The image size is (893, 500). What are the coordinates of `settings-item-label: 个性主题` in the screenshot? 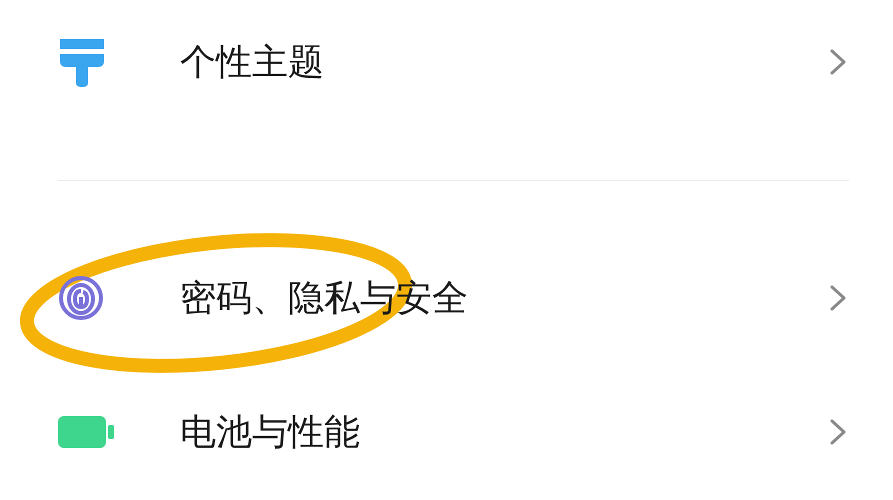 It's located at (504, 62).